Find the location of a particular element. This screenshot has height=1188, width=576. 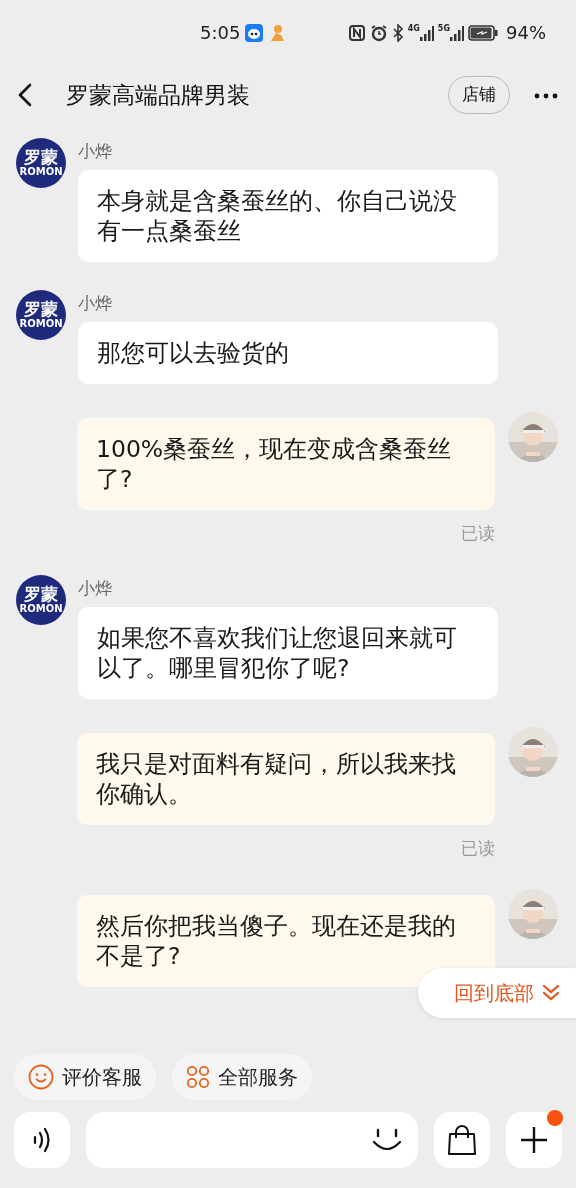

back-icon is located at coordinates (25, 95).